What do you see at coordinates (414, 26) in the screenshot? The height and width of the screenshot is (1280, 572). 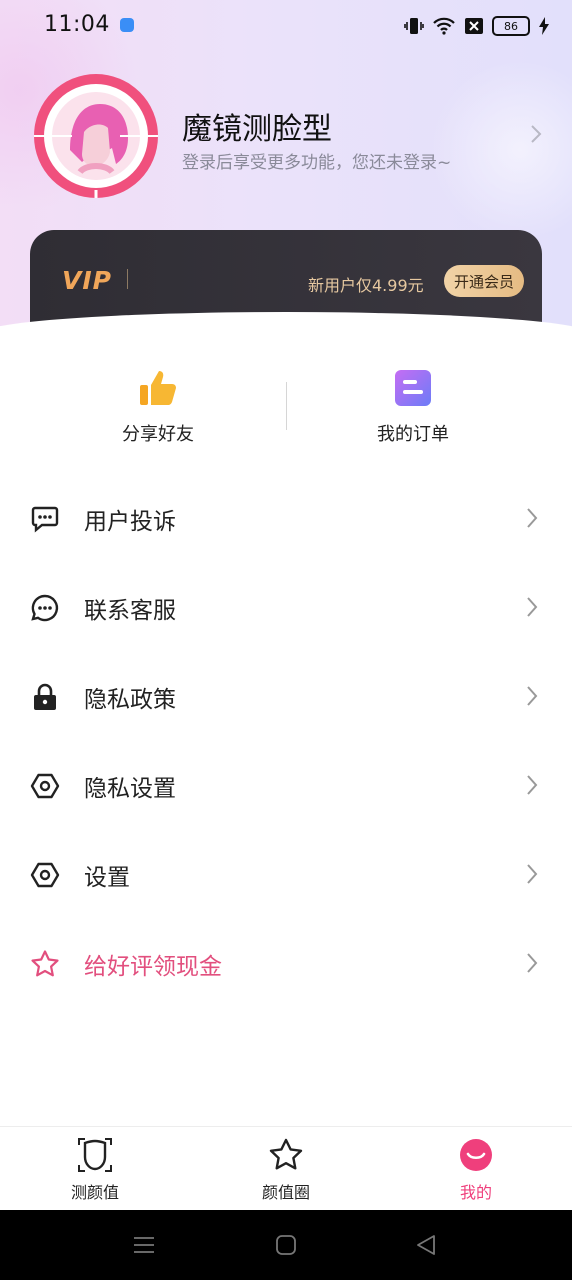 I see `vibrate-icon` at bounding box center [414, 26].